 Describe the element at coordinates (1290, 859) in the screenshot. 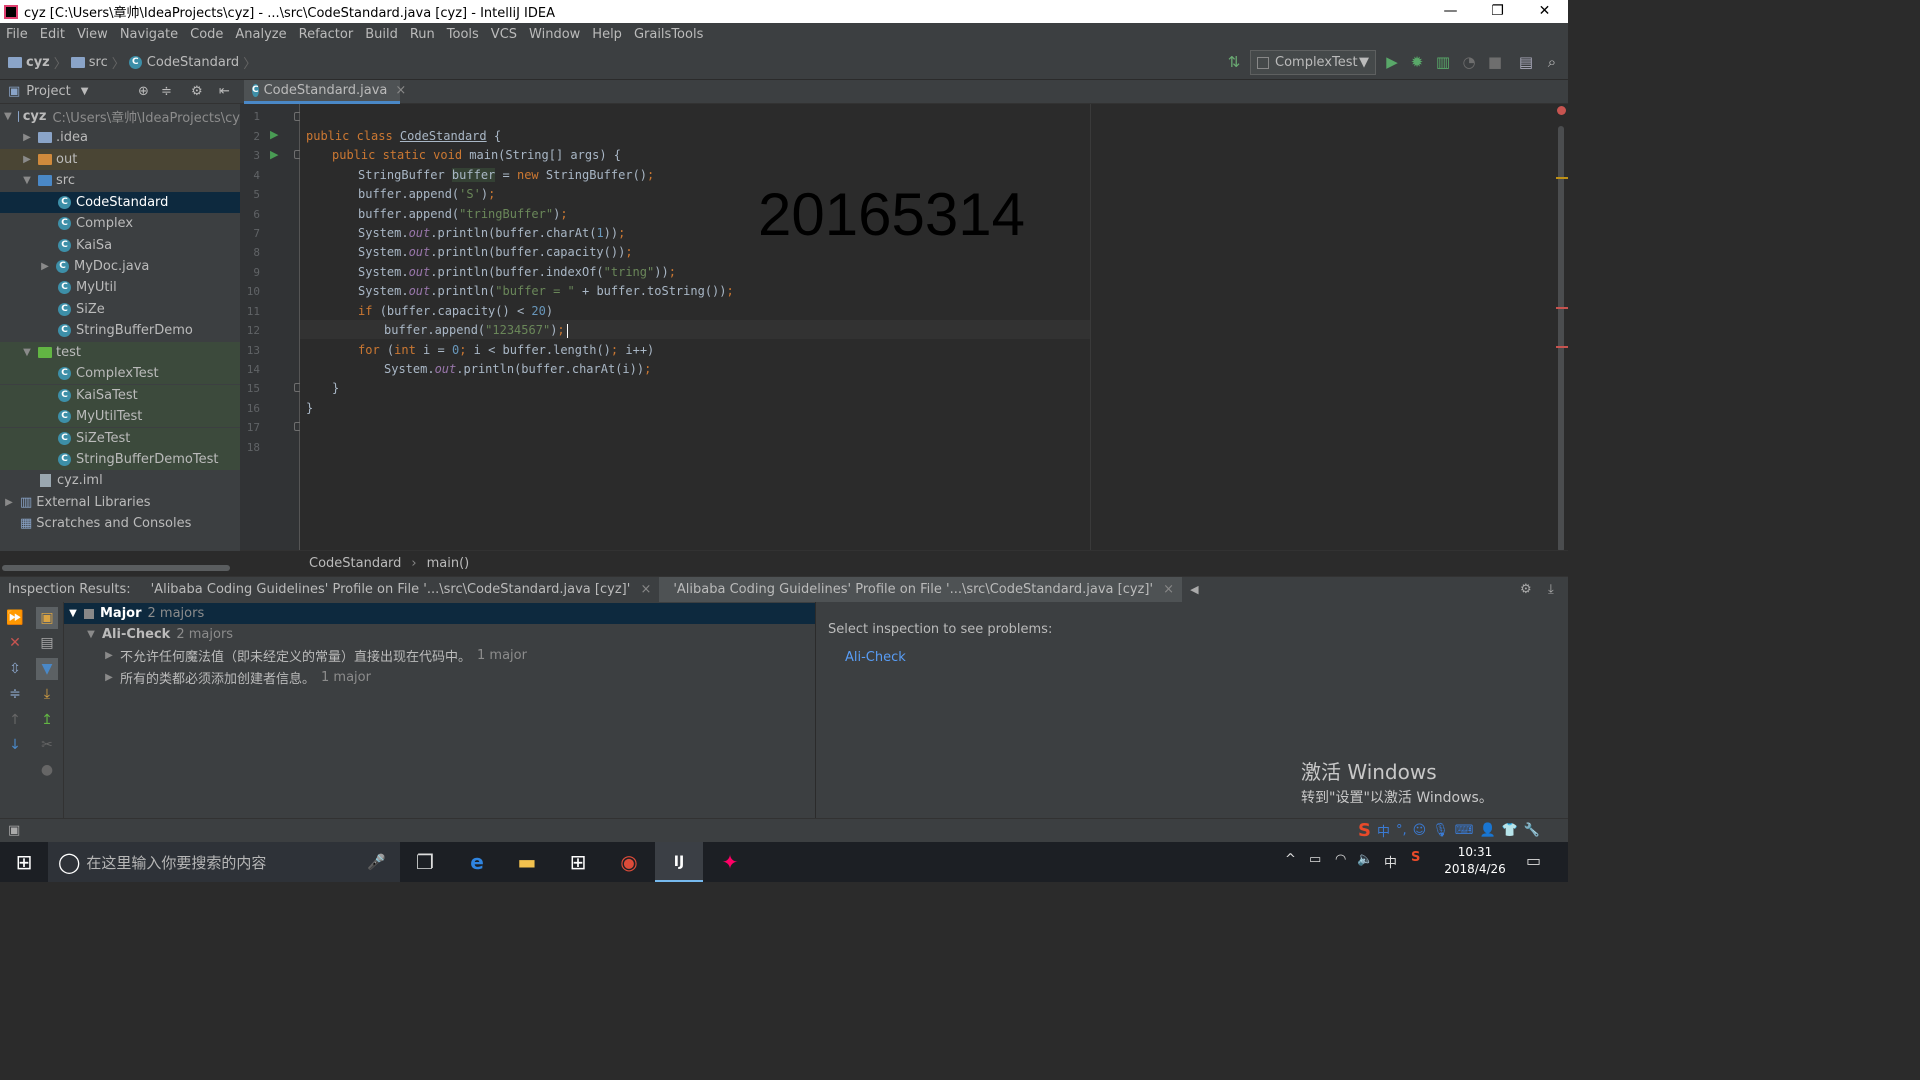

I see `chevron-up-icon: ^` at that location.